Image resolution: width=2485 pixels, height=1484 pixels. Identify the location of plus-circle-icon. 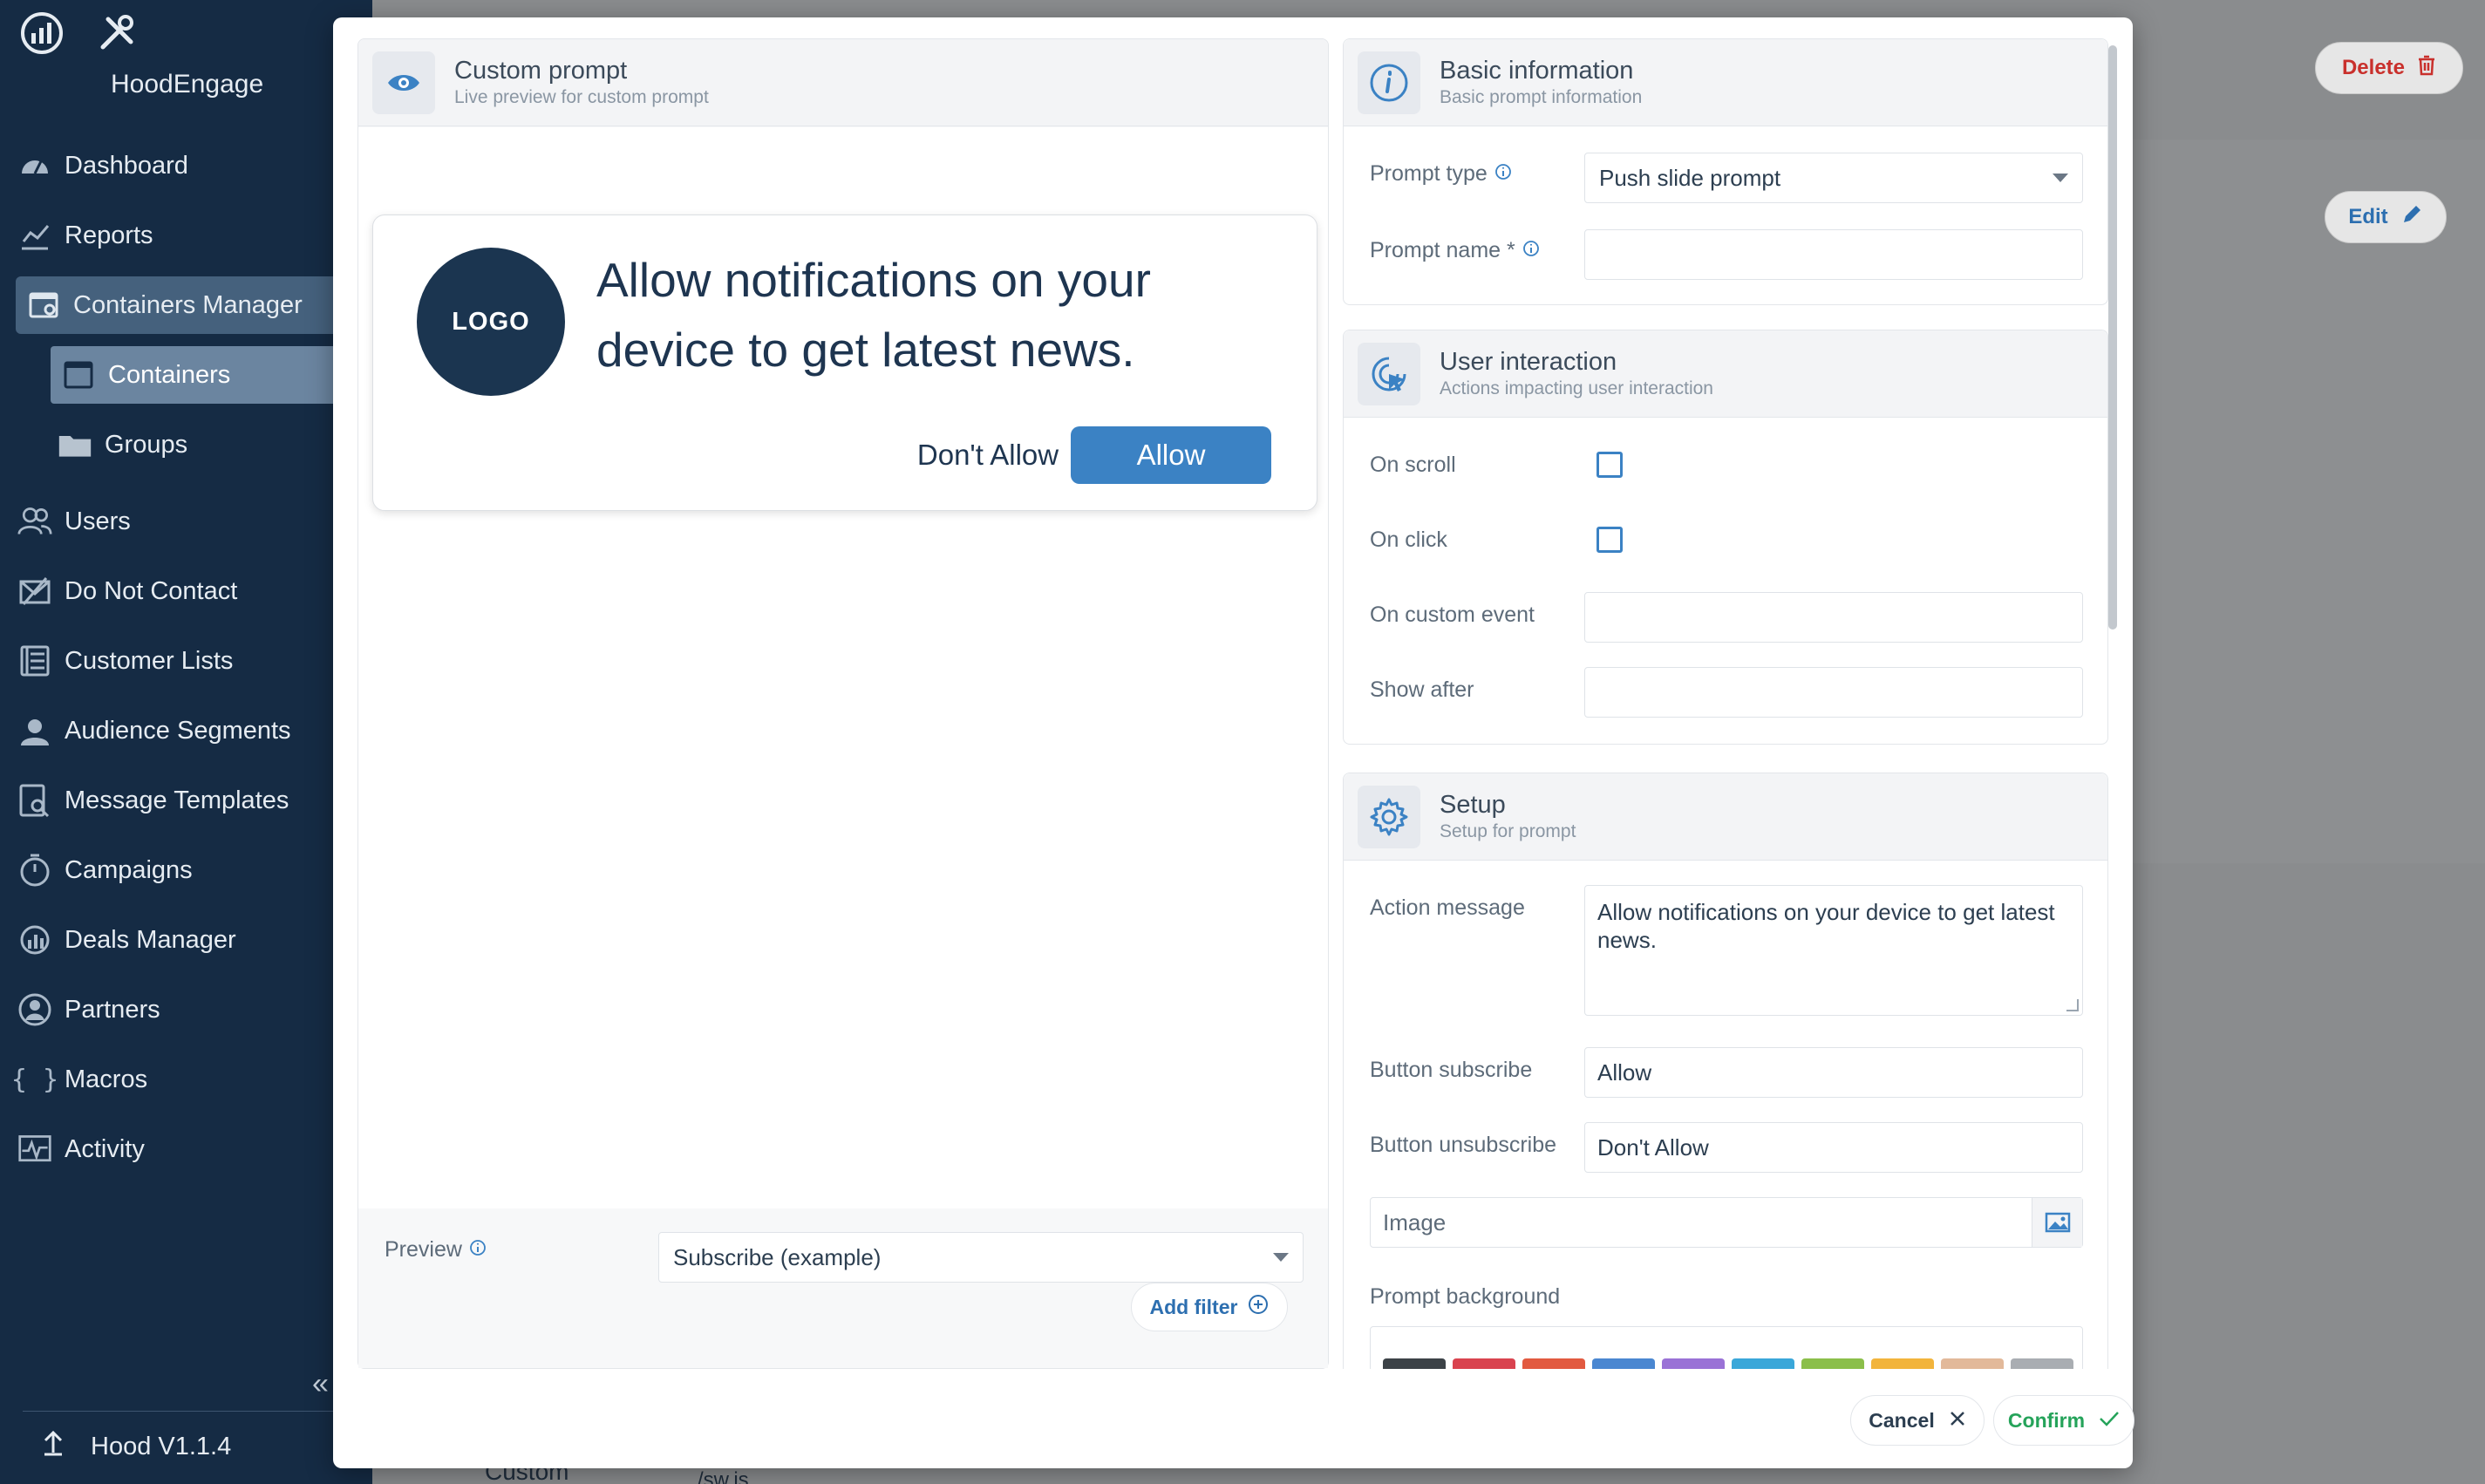
(1258, 1307).